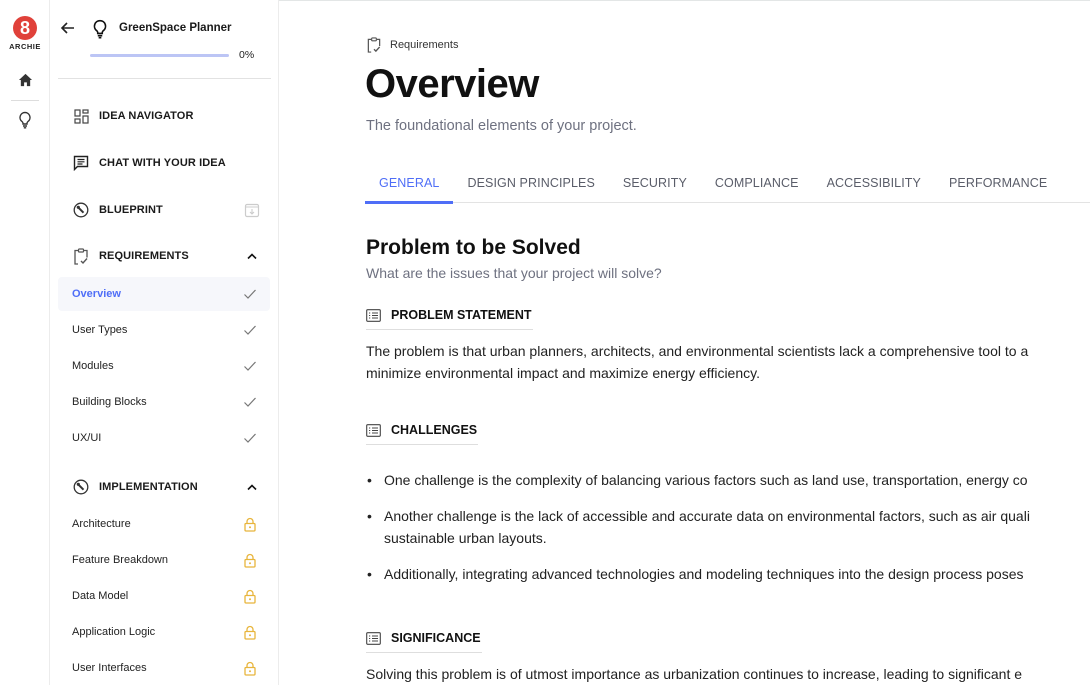 The height and width of the screenshot is (685, 1090). Describe the element at coordinates (409, 184) in the screenshot. I see `tab-general: GENERAL` at that location.